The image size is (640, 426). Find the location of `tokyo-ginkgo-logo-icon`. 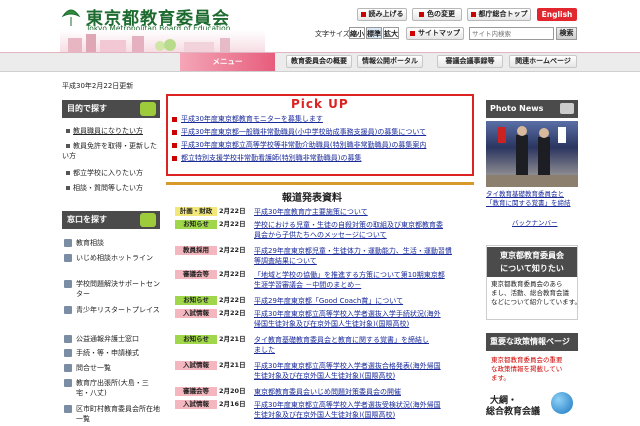

tokyo-ginkgo-logo-icon is located at coordinates (71, 17).